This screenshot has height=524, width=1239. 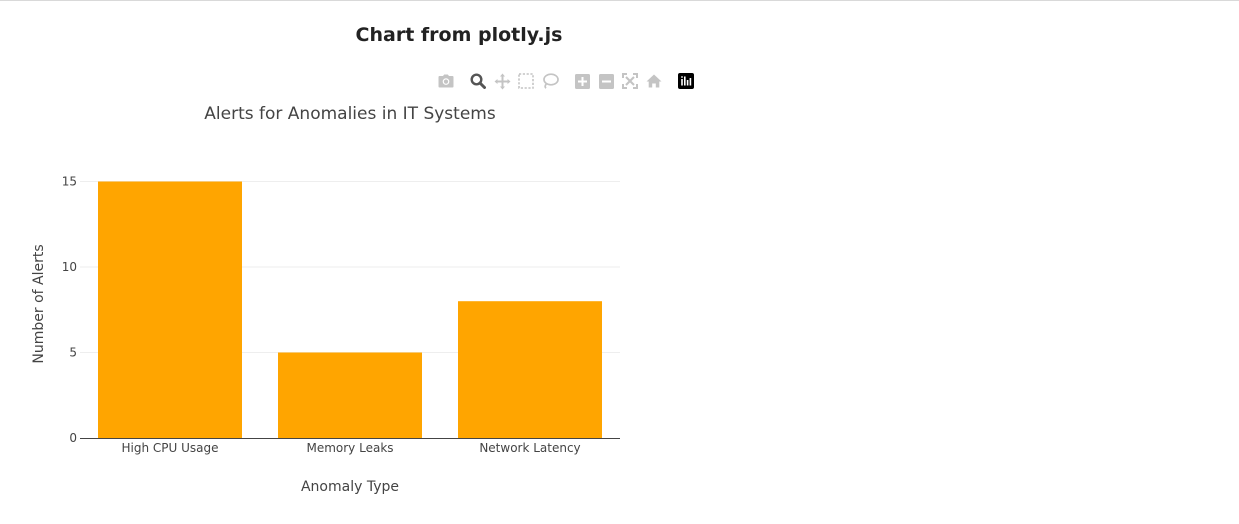 What do you see at coordinates (529, 448) in the screenshot?
I see `x-tick-label: Network Latency` at bounding box center [529, 448].